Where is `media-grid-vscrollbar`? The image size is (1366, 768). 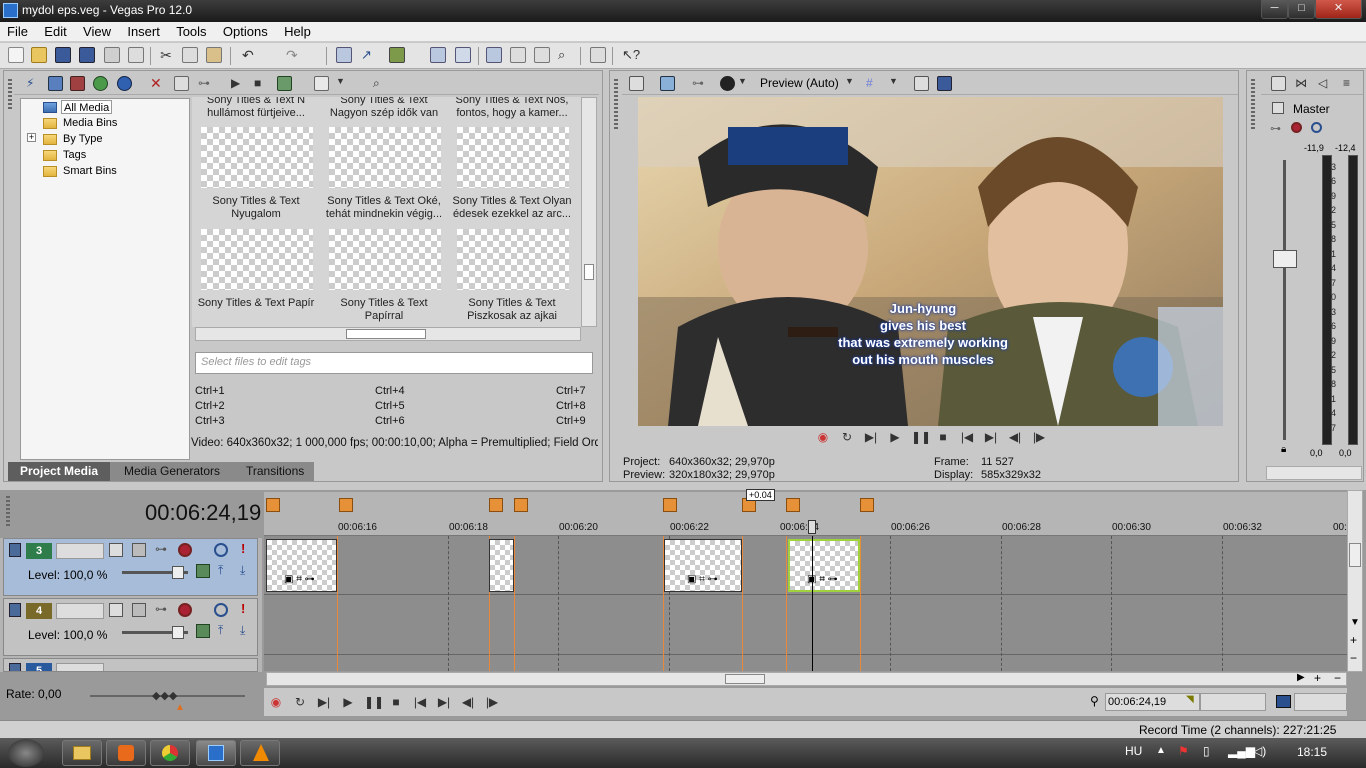
media-grid-vscrollbar is located at coordinates (589, 212).